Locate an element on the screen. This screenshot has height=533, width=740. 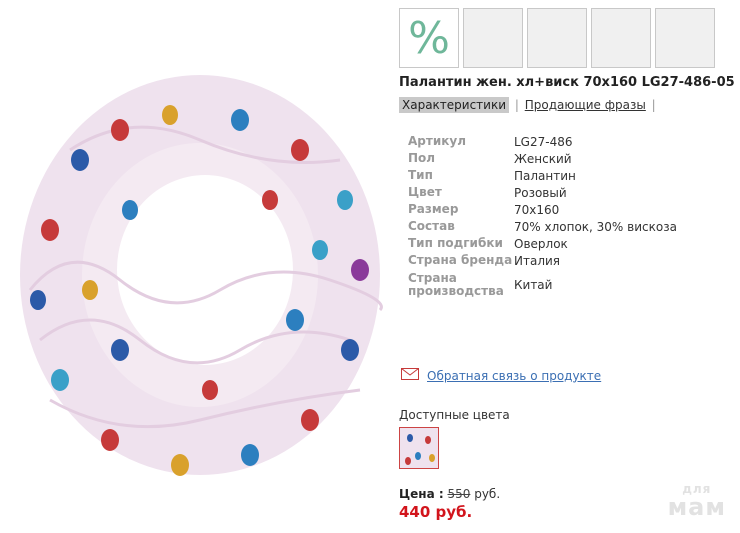
spec-key: Цвет is located at coordinates (425, 192).